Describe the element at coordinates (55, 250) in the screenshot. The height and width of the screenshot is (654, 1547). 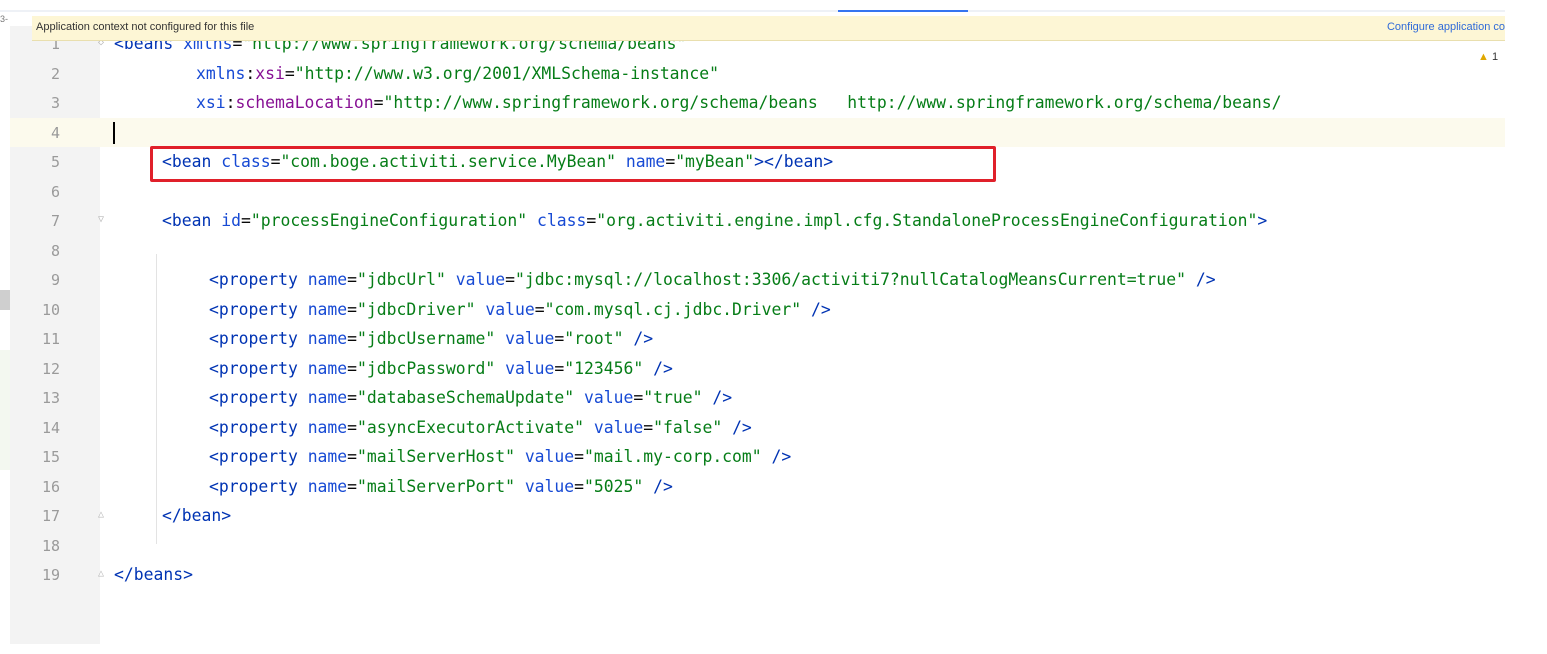
I see `line-number: 8` at that location.